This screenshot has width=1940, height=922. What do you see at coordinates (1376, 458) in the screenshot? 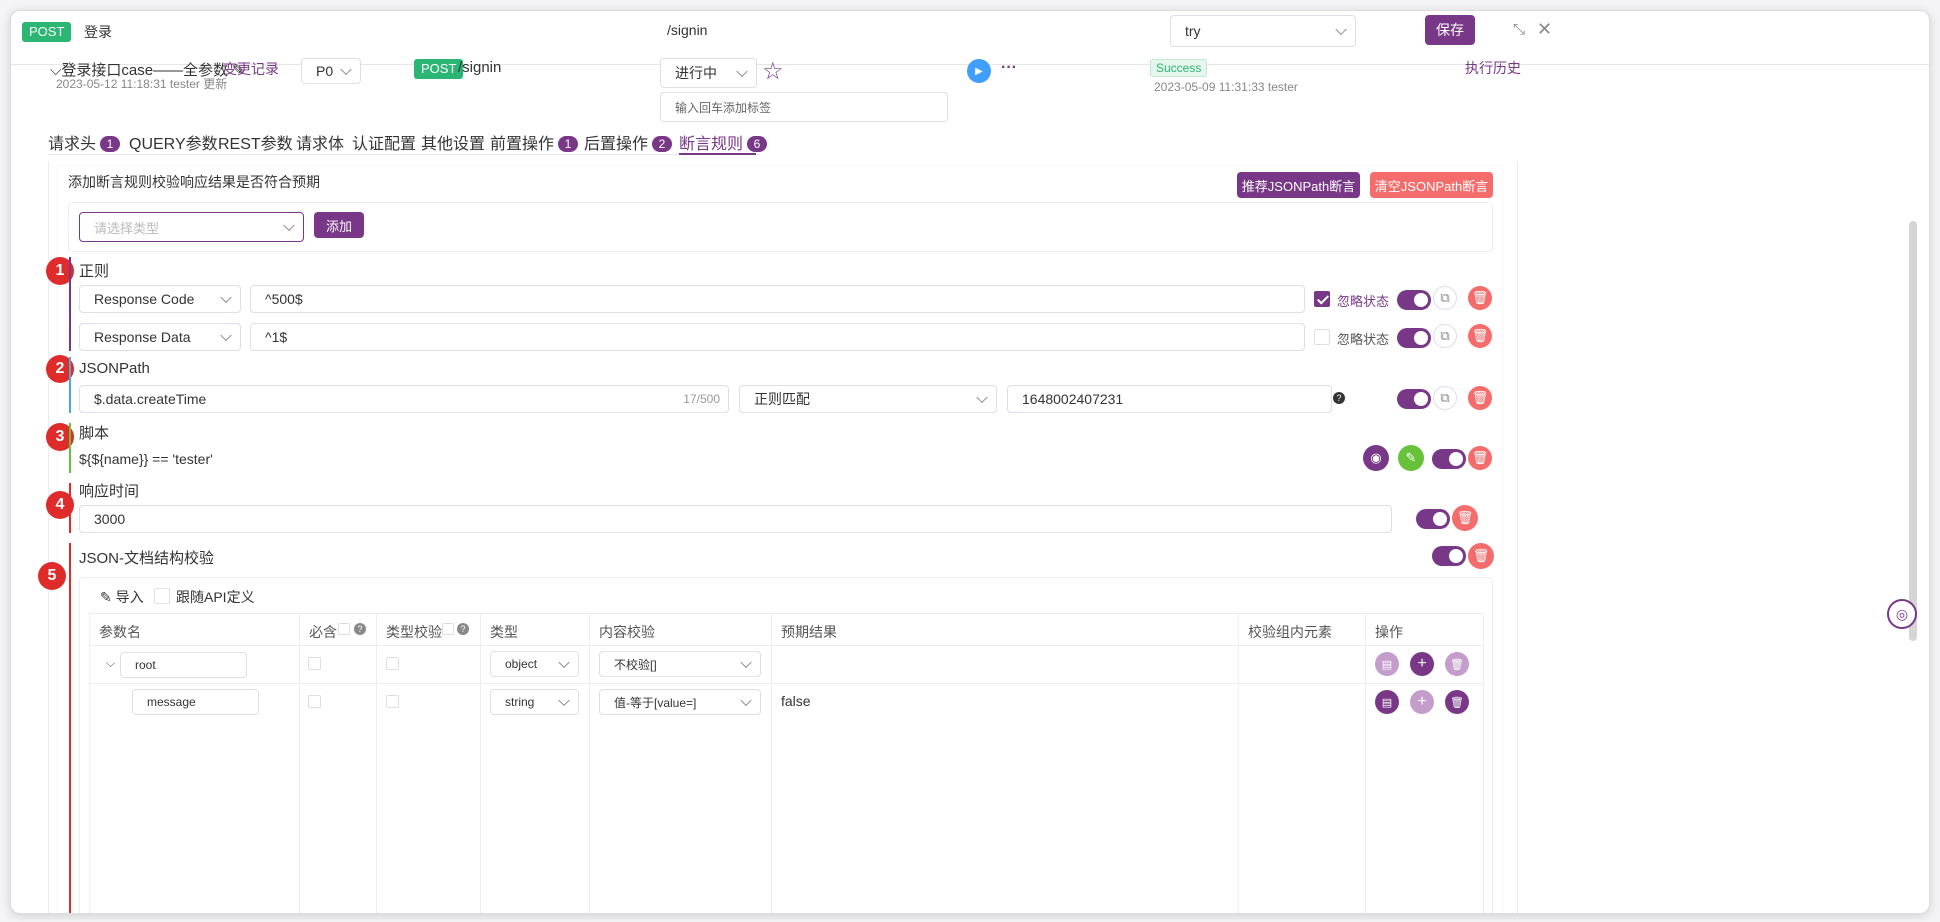
I see `view-icon: ◉` at bounding box center [1376, 458].